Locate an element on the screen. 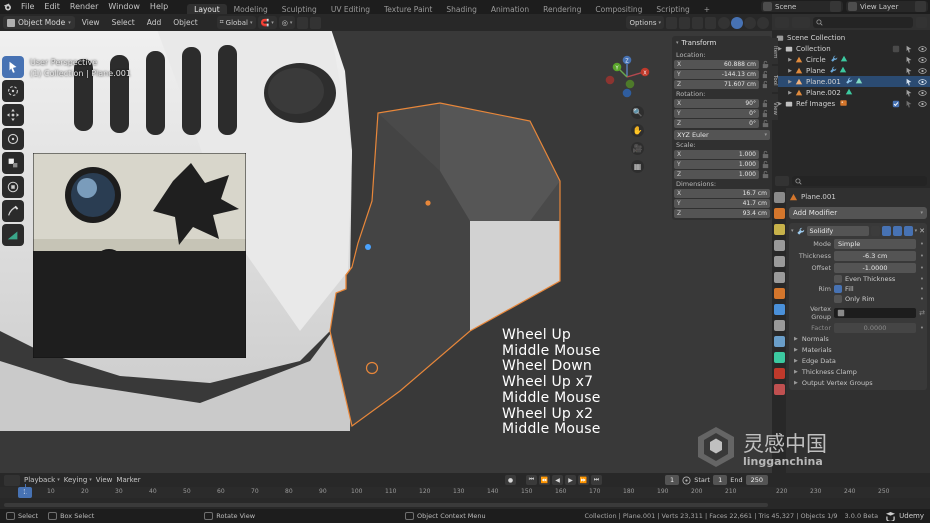 This screenshot has width=930, height=523. modifier-realtime-icon is located at coordinates (897, 231).